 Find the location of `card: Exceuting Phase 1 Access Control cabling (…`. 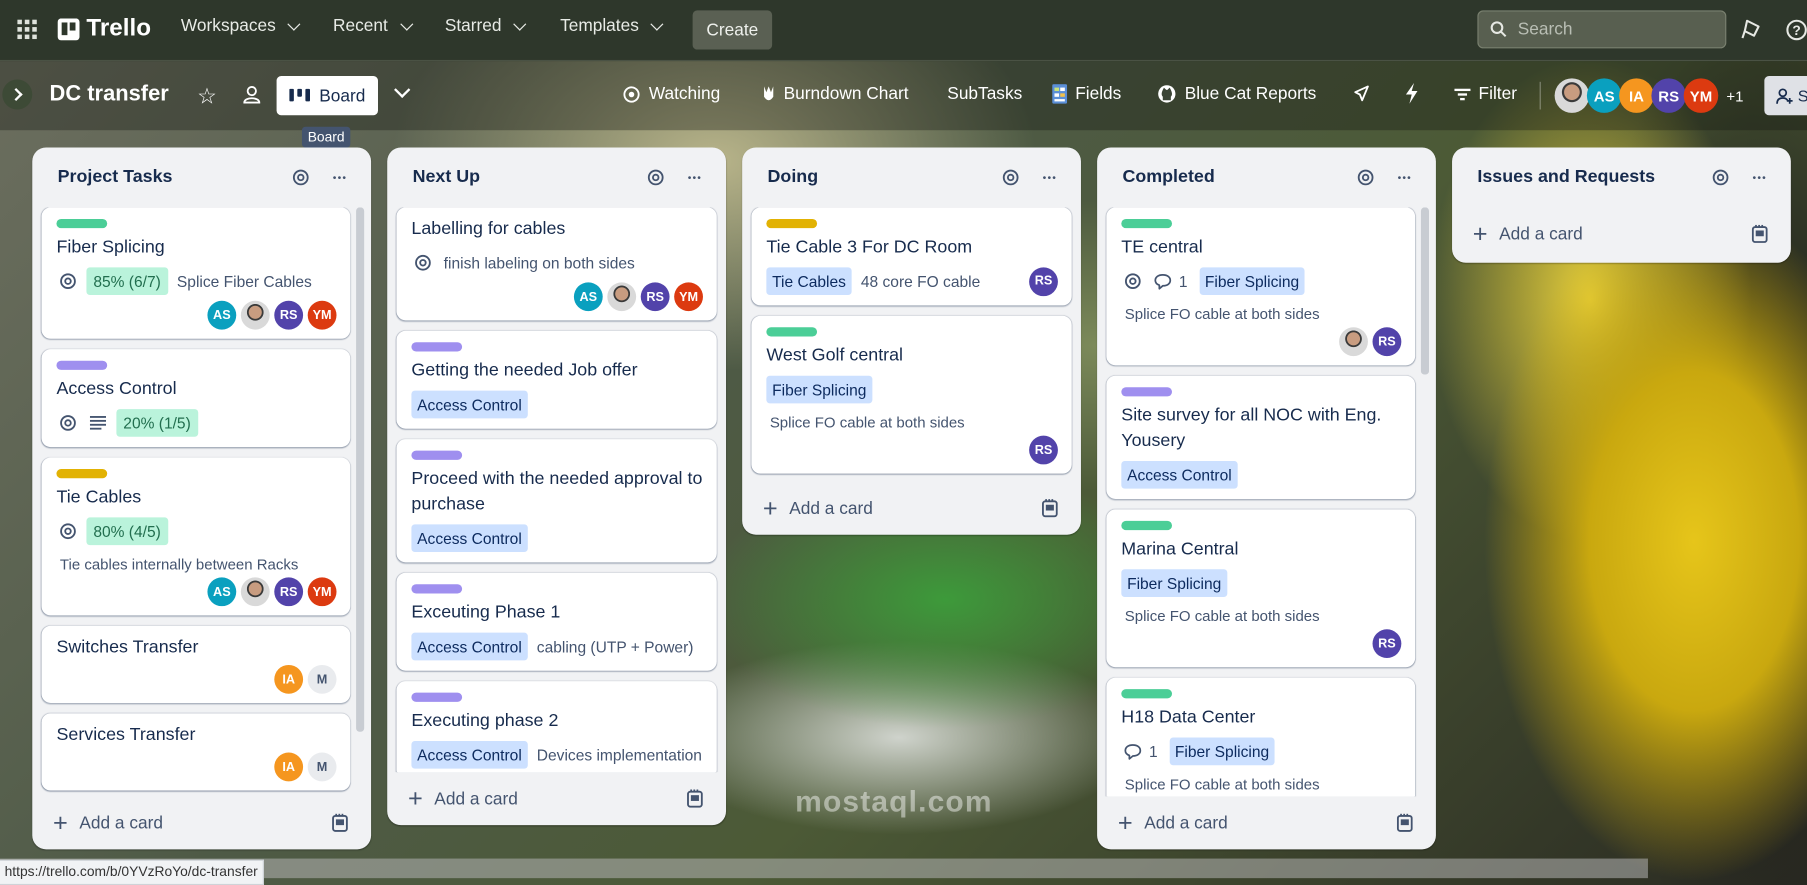

card: Exceuting Phase 1 Access Control cabling (… is located at coordinates (556, 621).